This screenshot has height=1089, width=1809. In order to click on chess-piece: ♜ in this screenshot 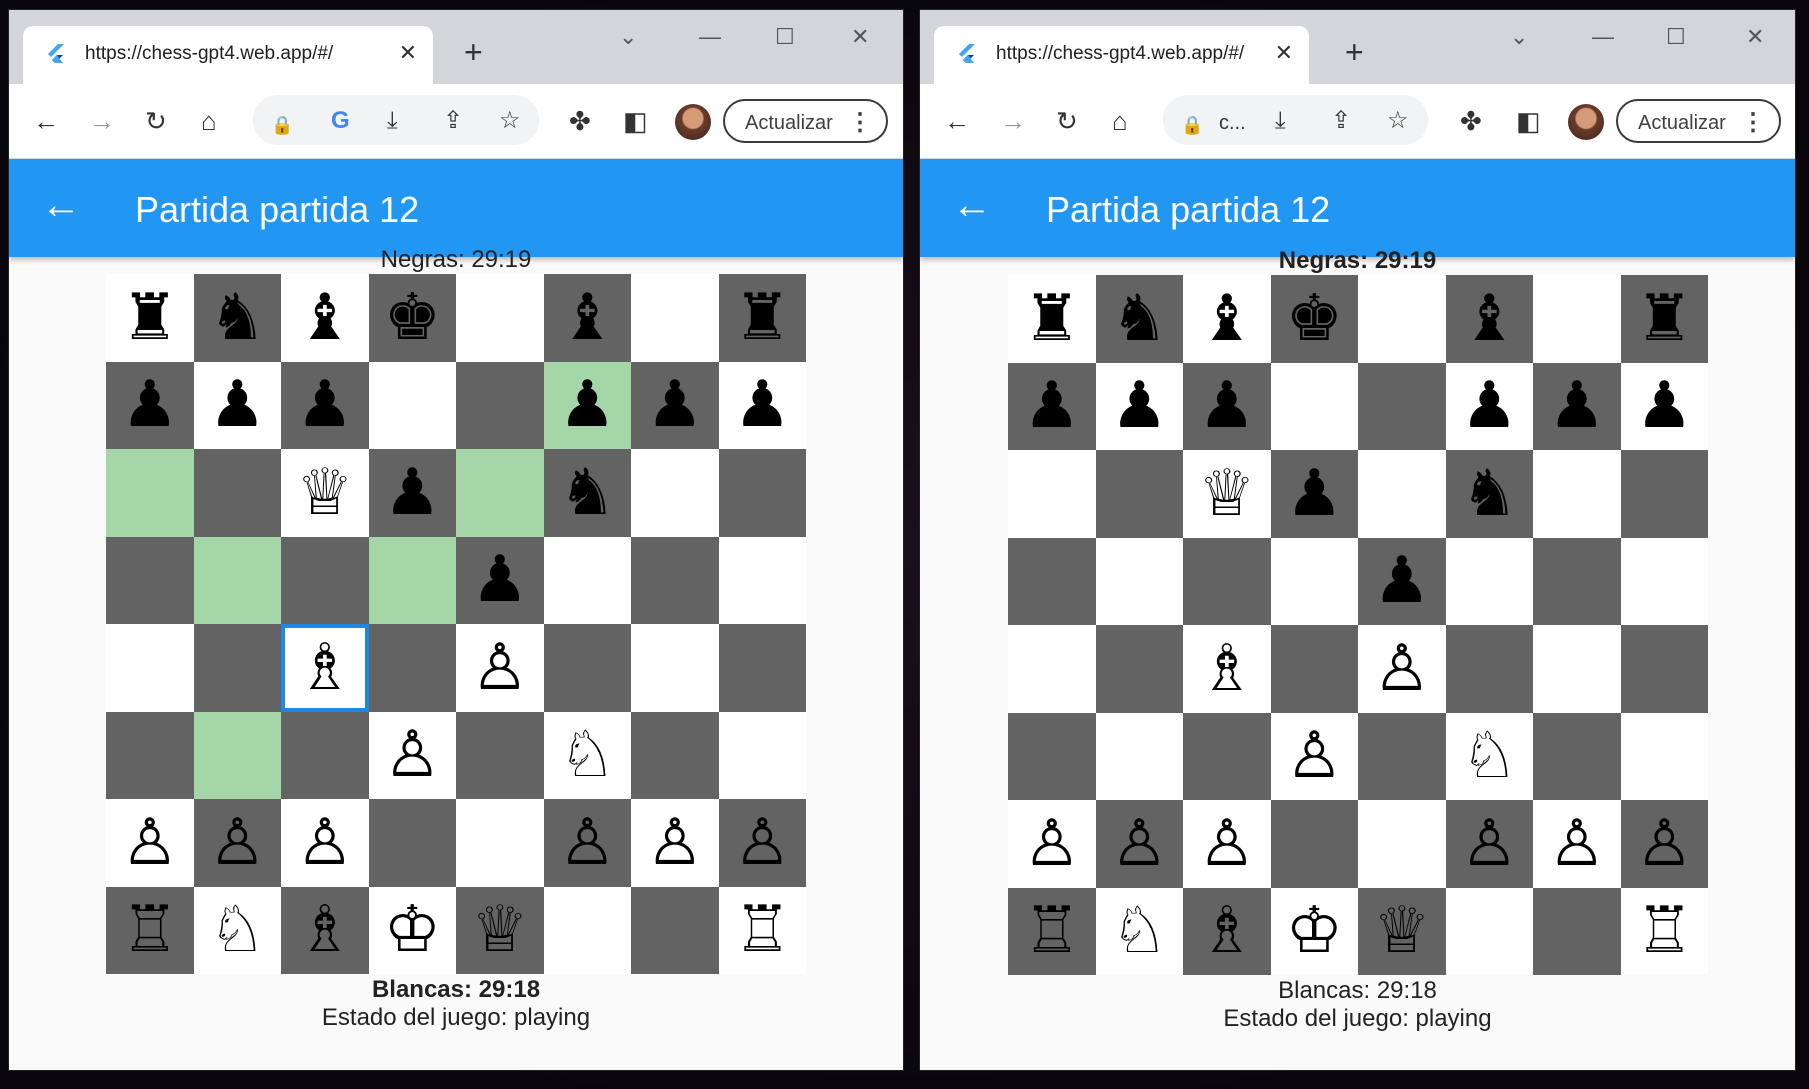, I will do `click(149, 318)`.